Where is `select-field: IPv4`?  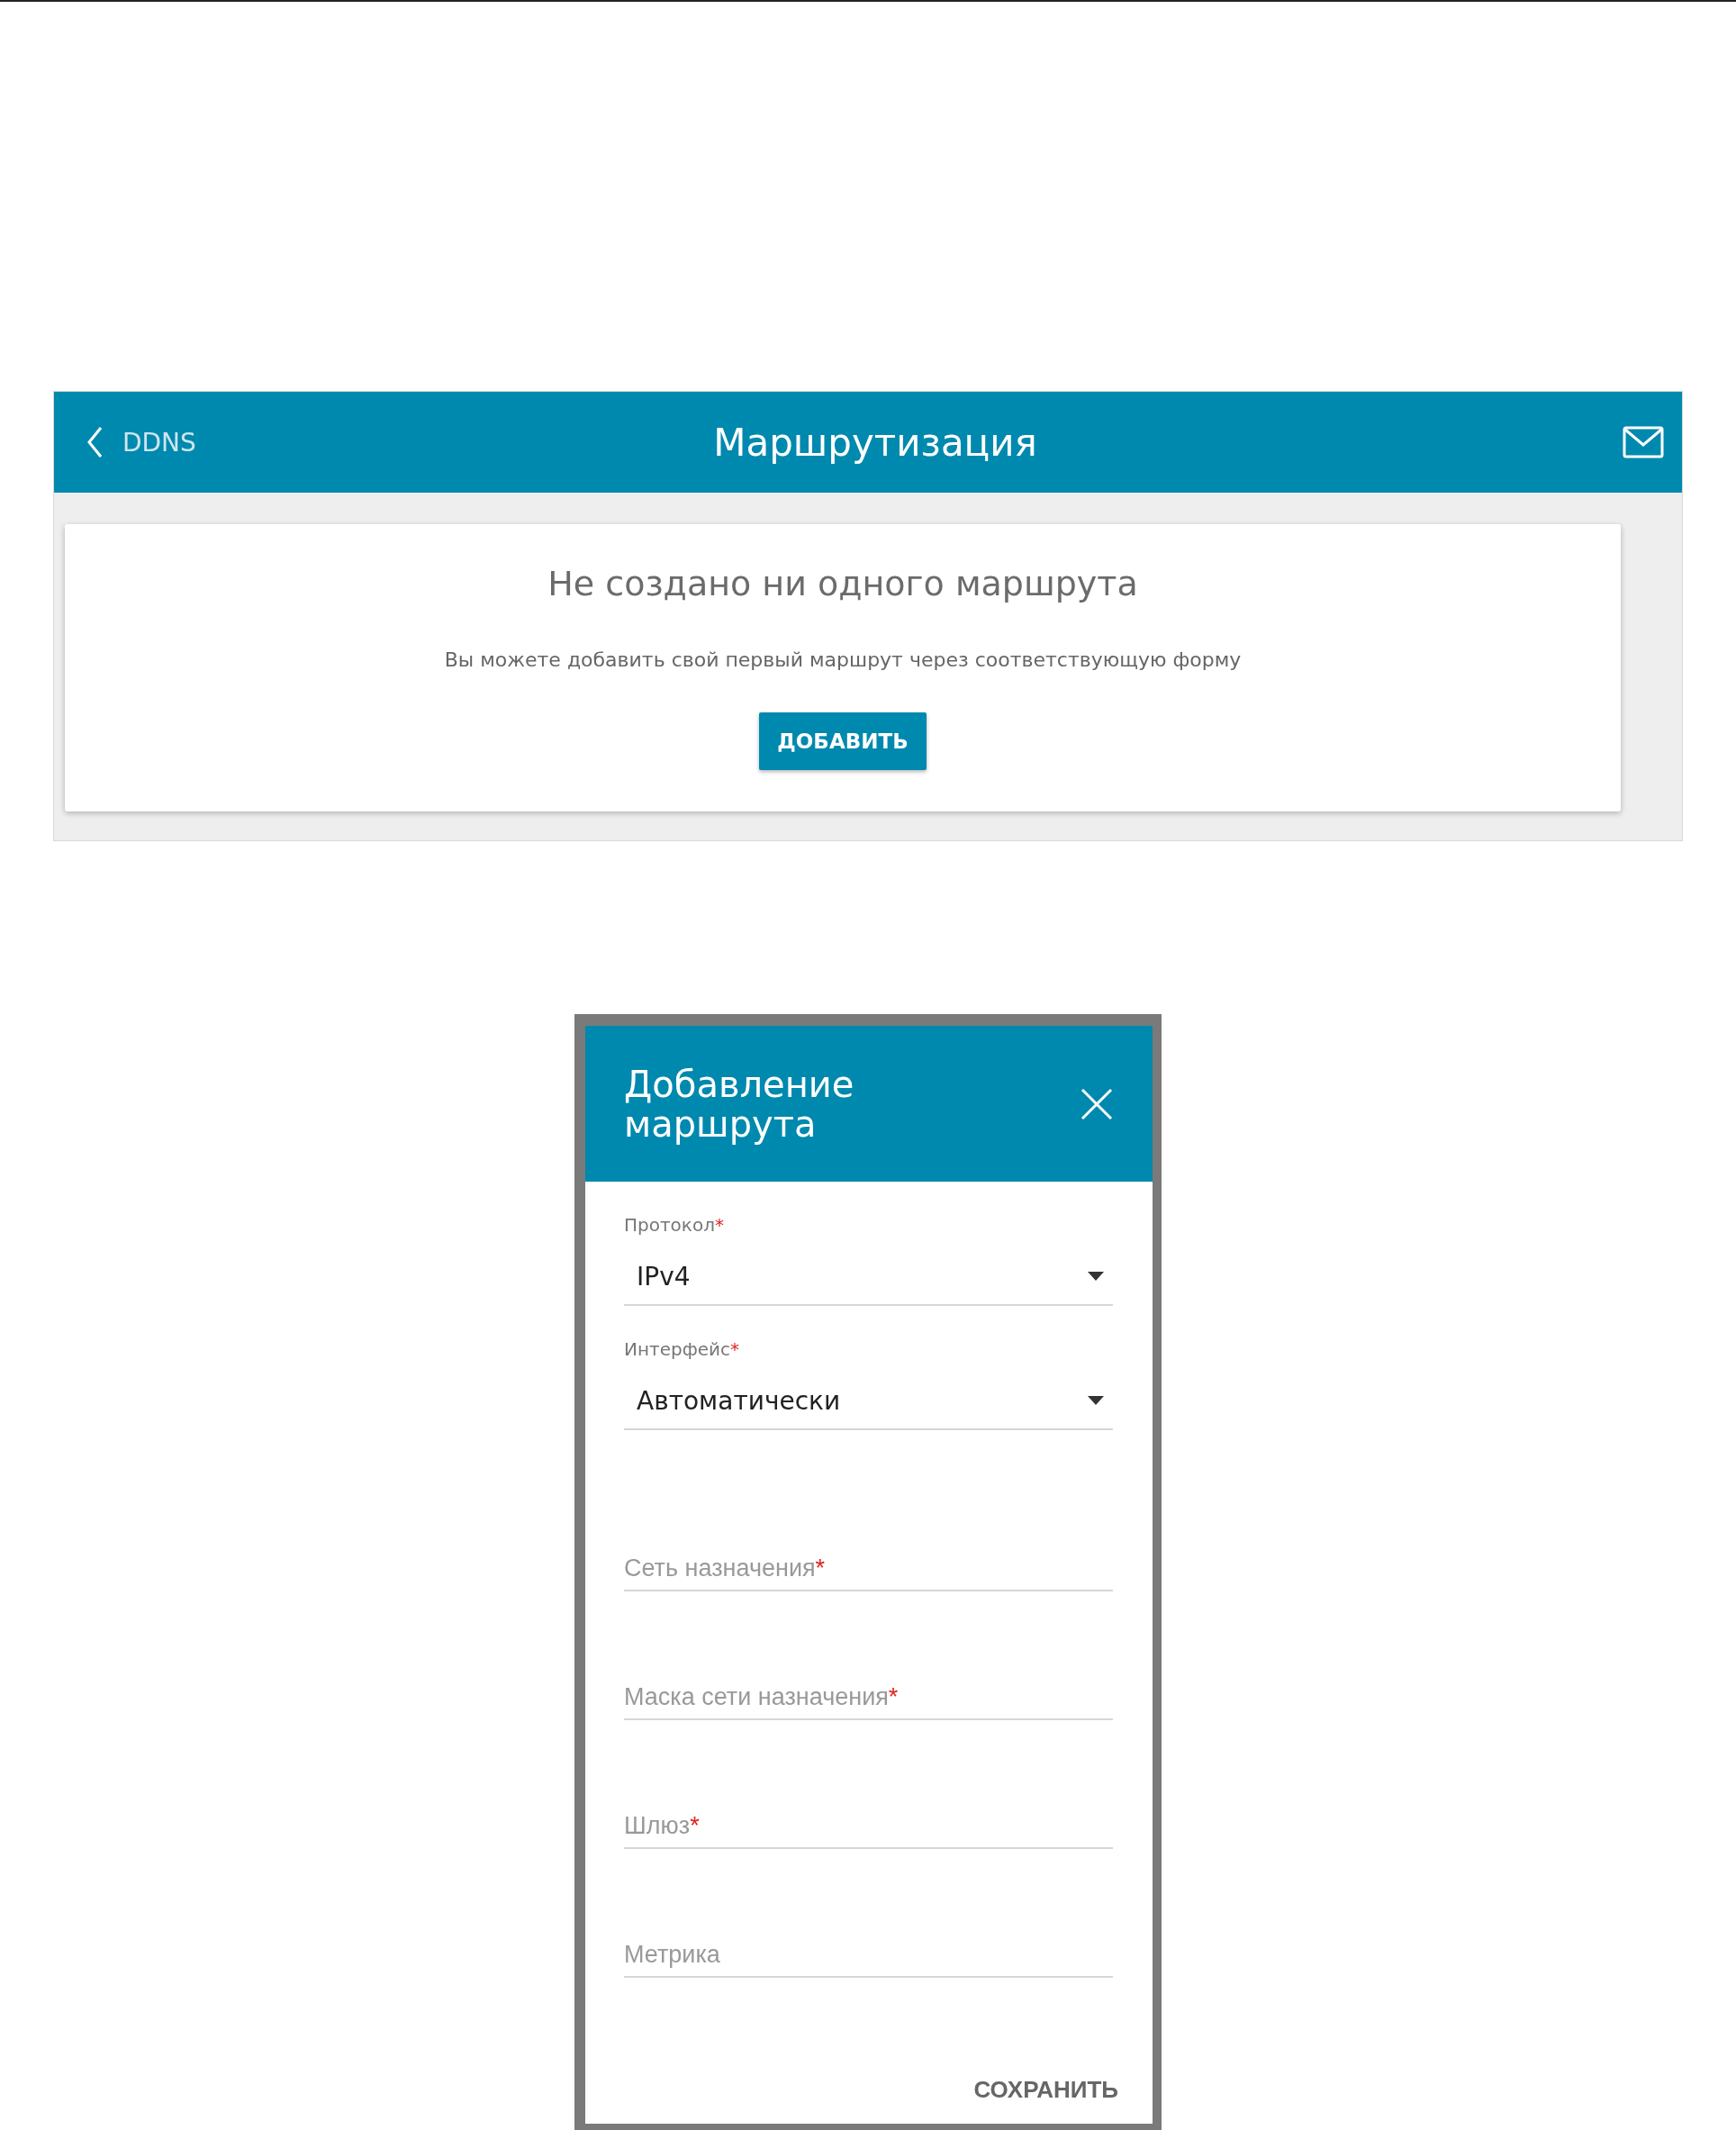 select-field: IPv4 is located at coordinates (868, 1277).